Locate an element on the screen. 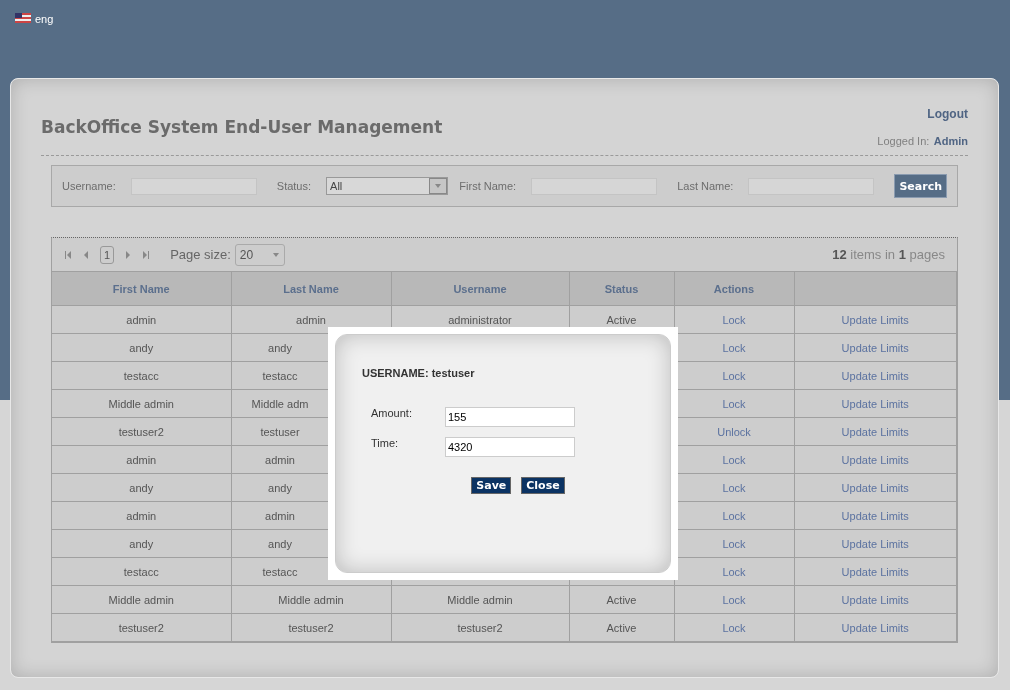 The width and height of the screenshot is (1010, 690). table-cell: administrator is located at coordinates (480, 319).